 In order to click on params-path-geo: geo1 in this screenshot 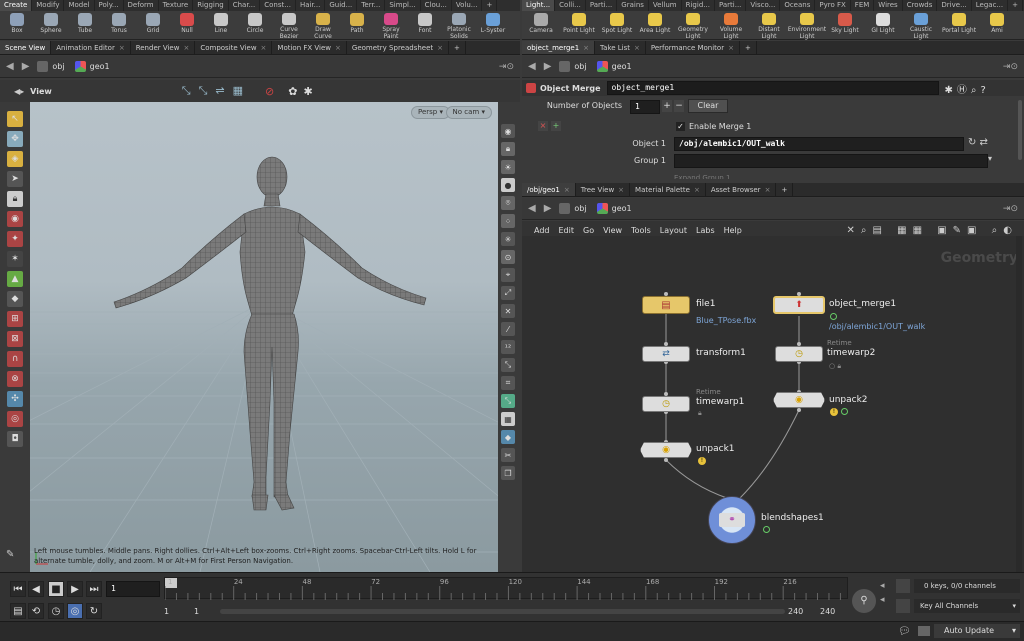, I will do `click(614, 66)`.